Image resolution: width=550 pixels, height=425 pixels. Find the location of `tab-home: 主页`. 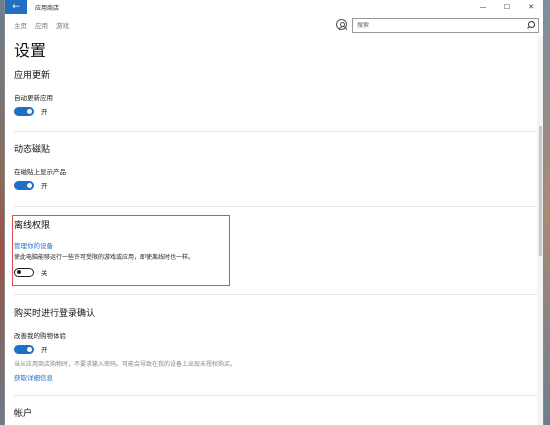

tab-home: 主页 is located at coordinates (20, 25).